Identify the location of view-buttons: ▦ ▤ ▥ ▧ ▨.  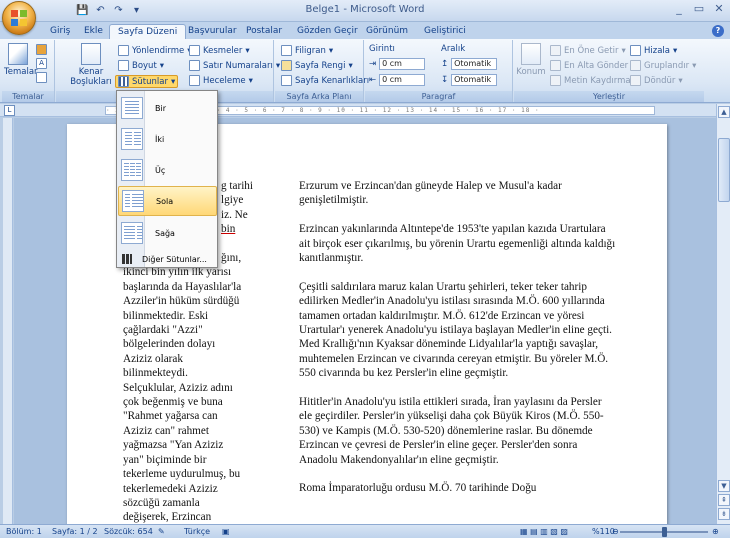
(544, 531).